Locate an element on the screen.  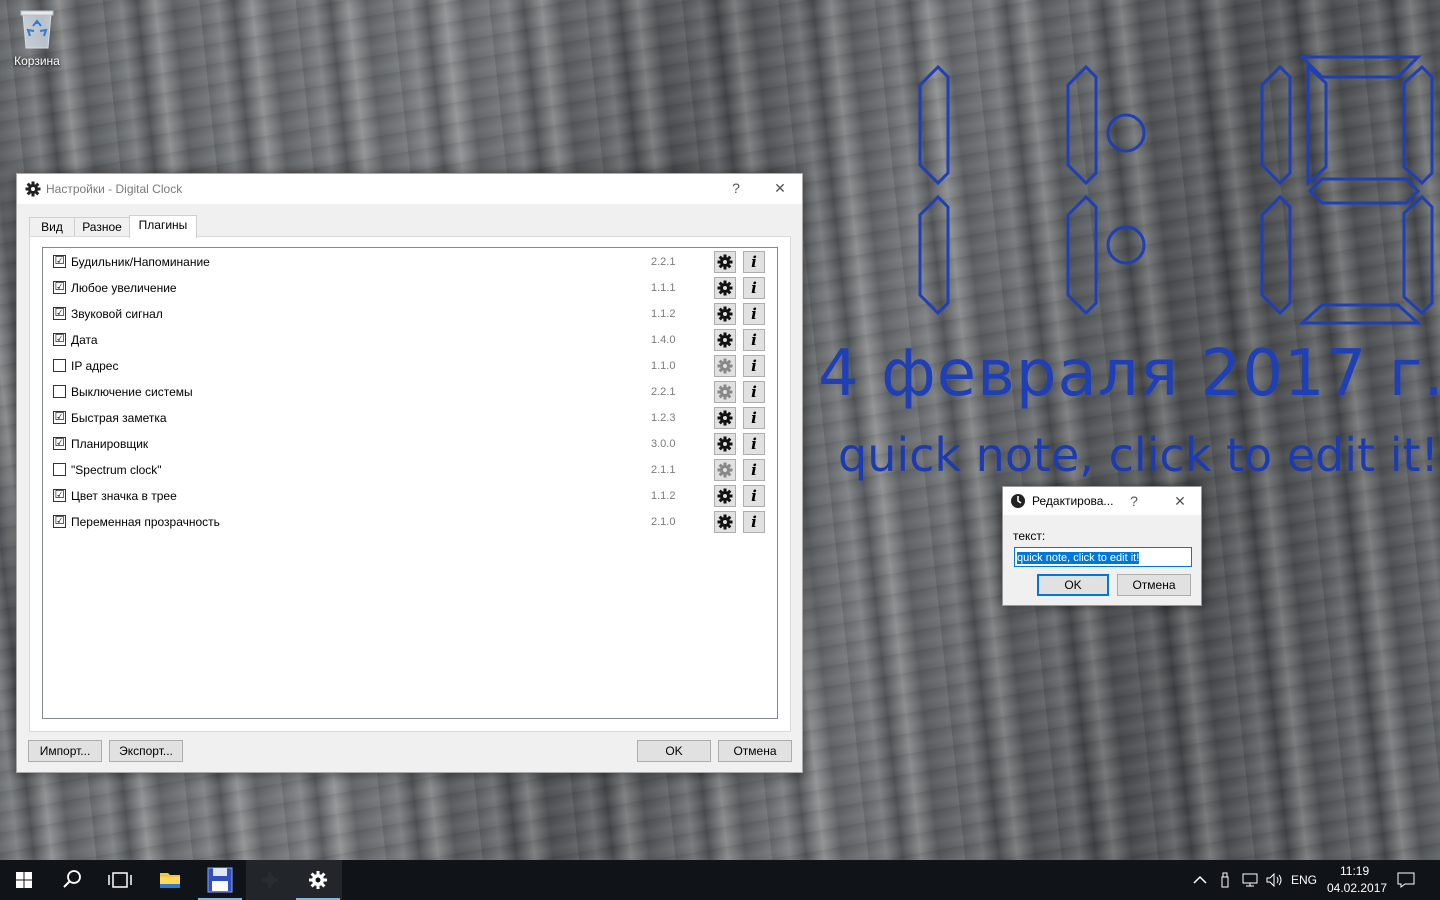
chevron-up-icon is located at coordinates (1200, 880).